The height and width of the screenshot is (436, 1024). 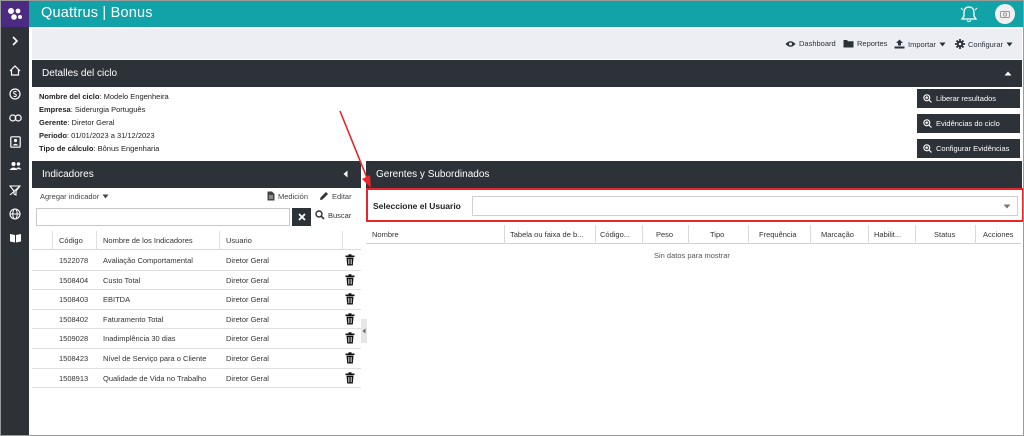 I want to click on medicion-button: Medición, so click(x=287, y=196).